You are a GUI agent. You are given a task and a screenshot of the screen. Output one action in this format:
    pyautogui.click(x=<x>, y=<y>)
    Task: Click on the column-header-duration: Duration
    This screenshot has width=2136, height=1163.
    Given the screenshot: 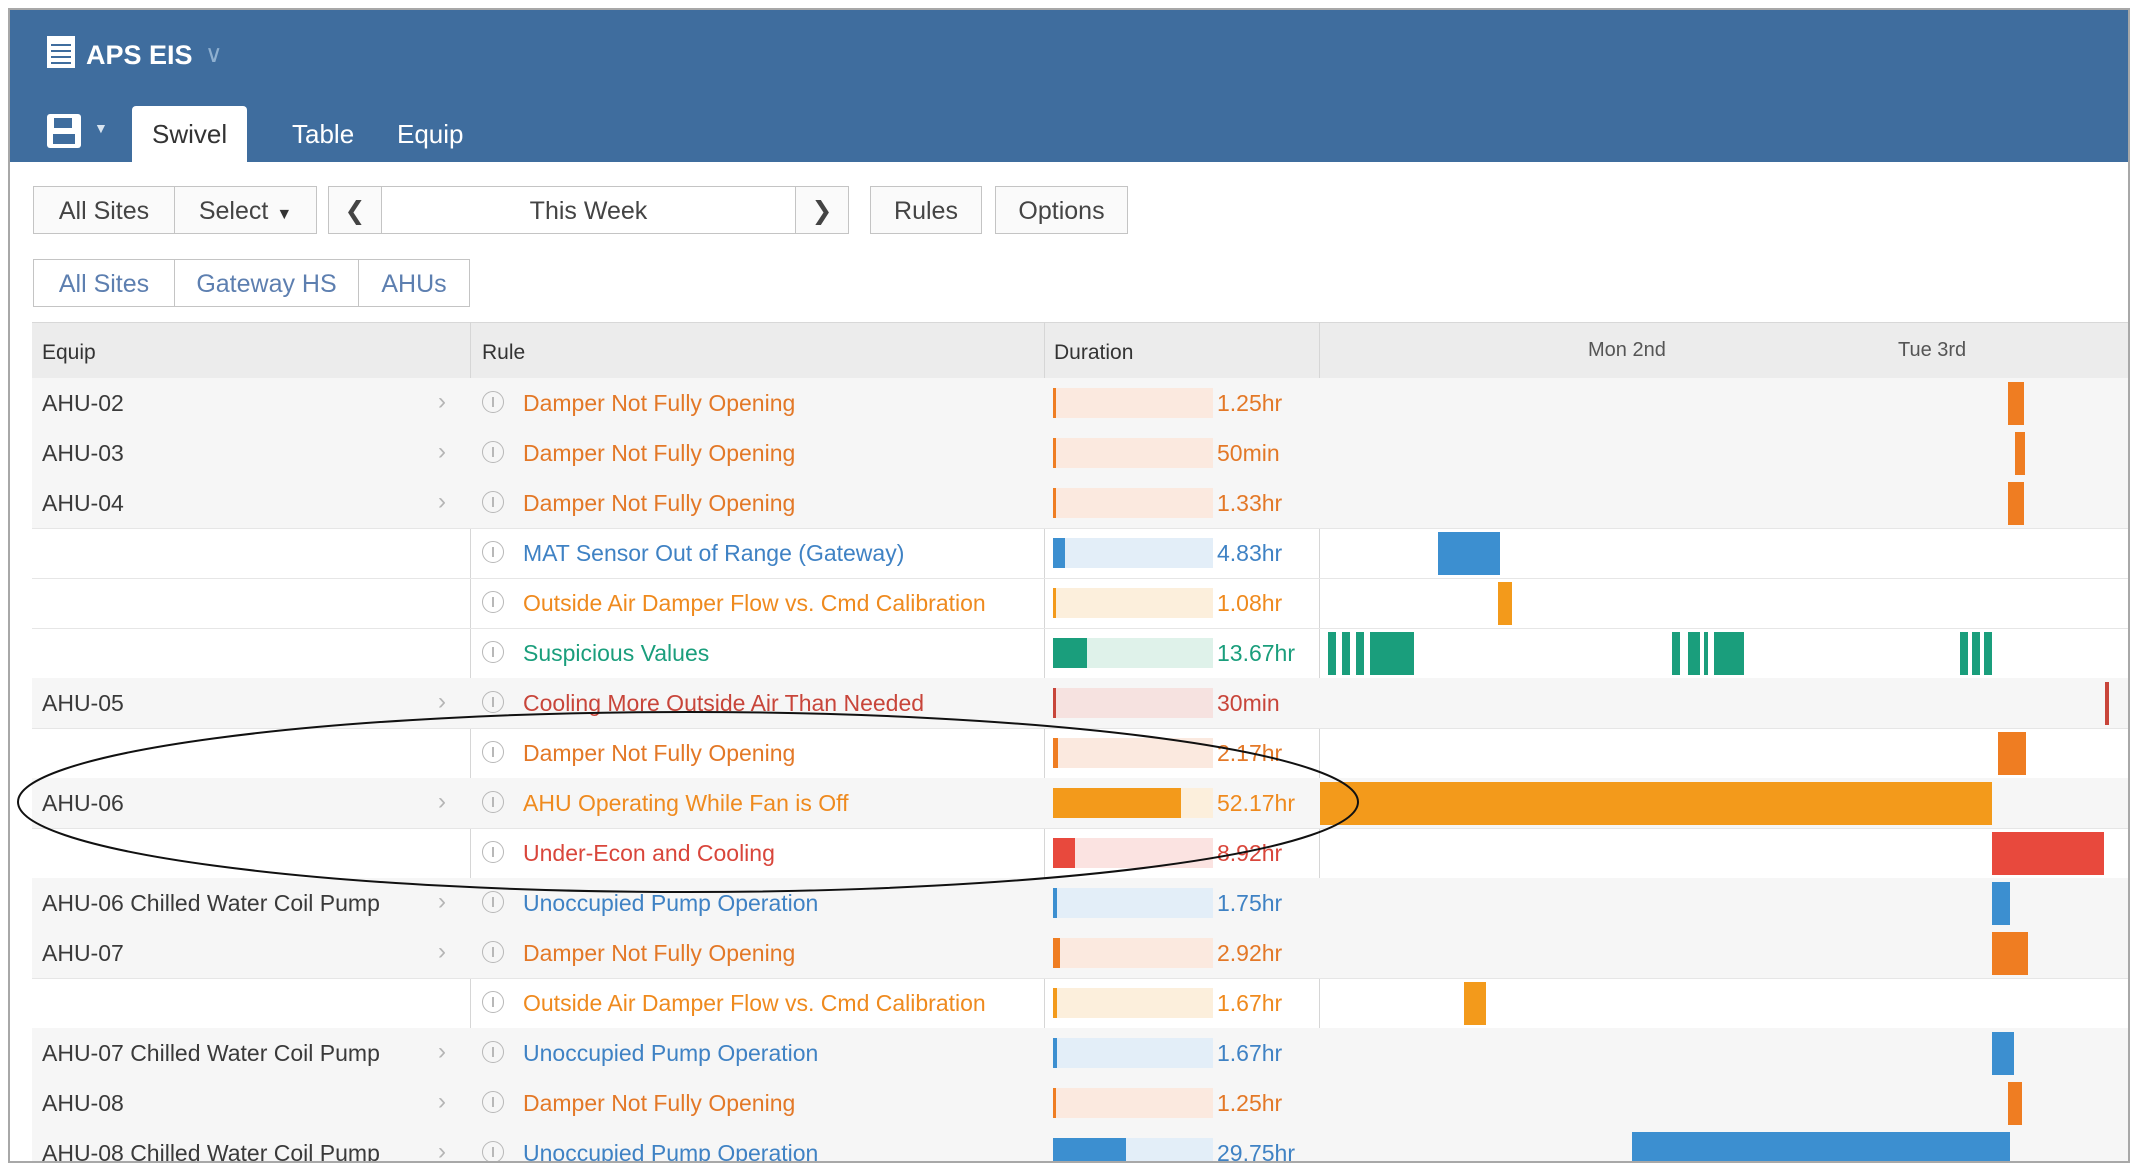 What is the action you would take?
    pyautogui.click(x=1093, y=353)
    